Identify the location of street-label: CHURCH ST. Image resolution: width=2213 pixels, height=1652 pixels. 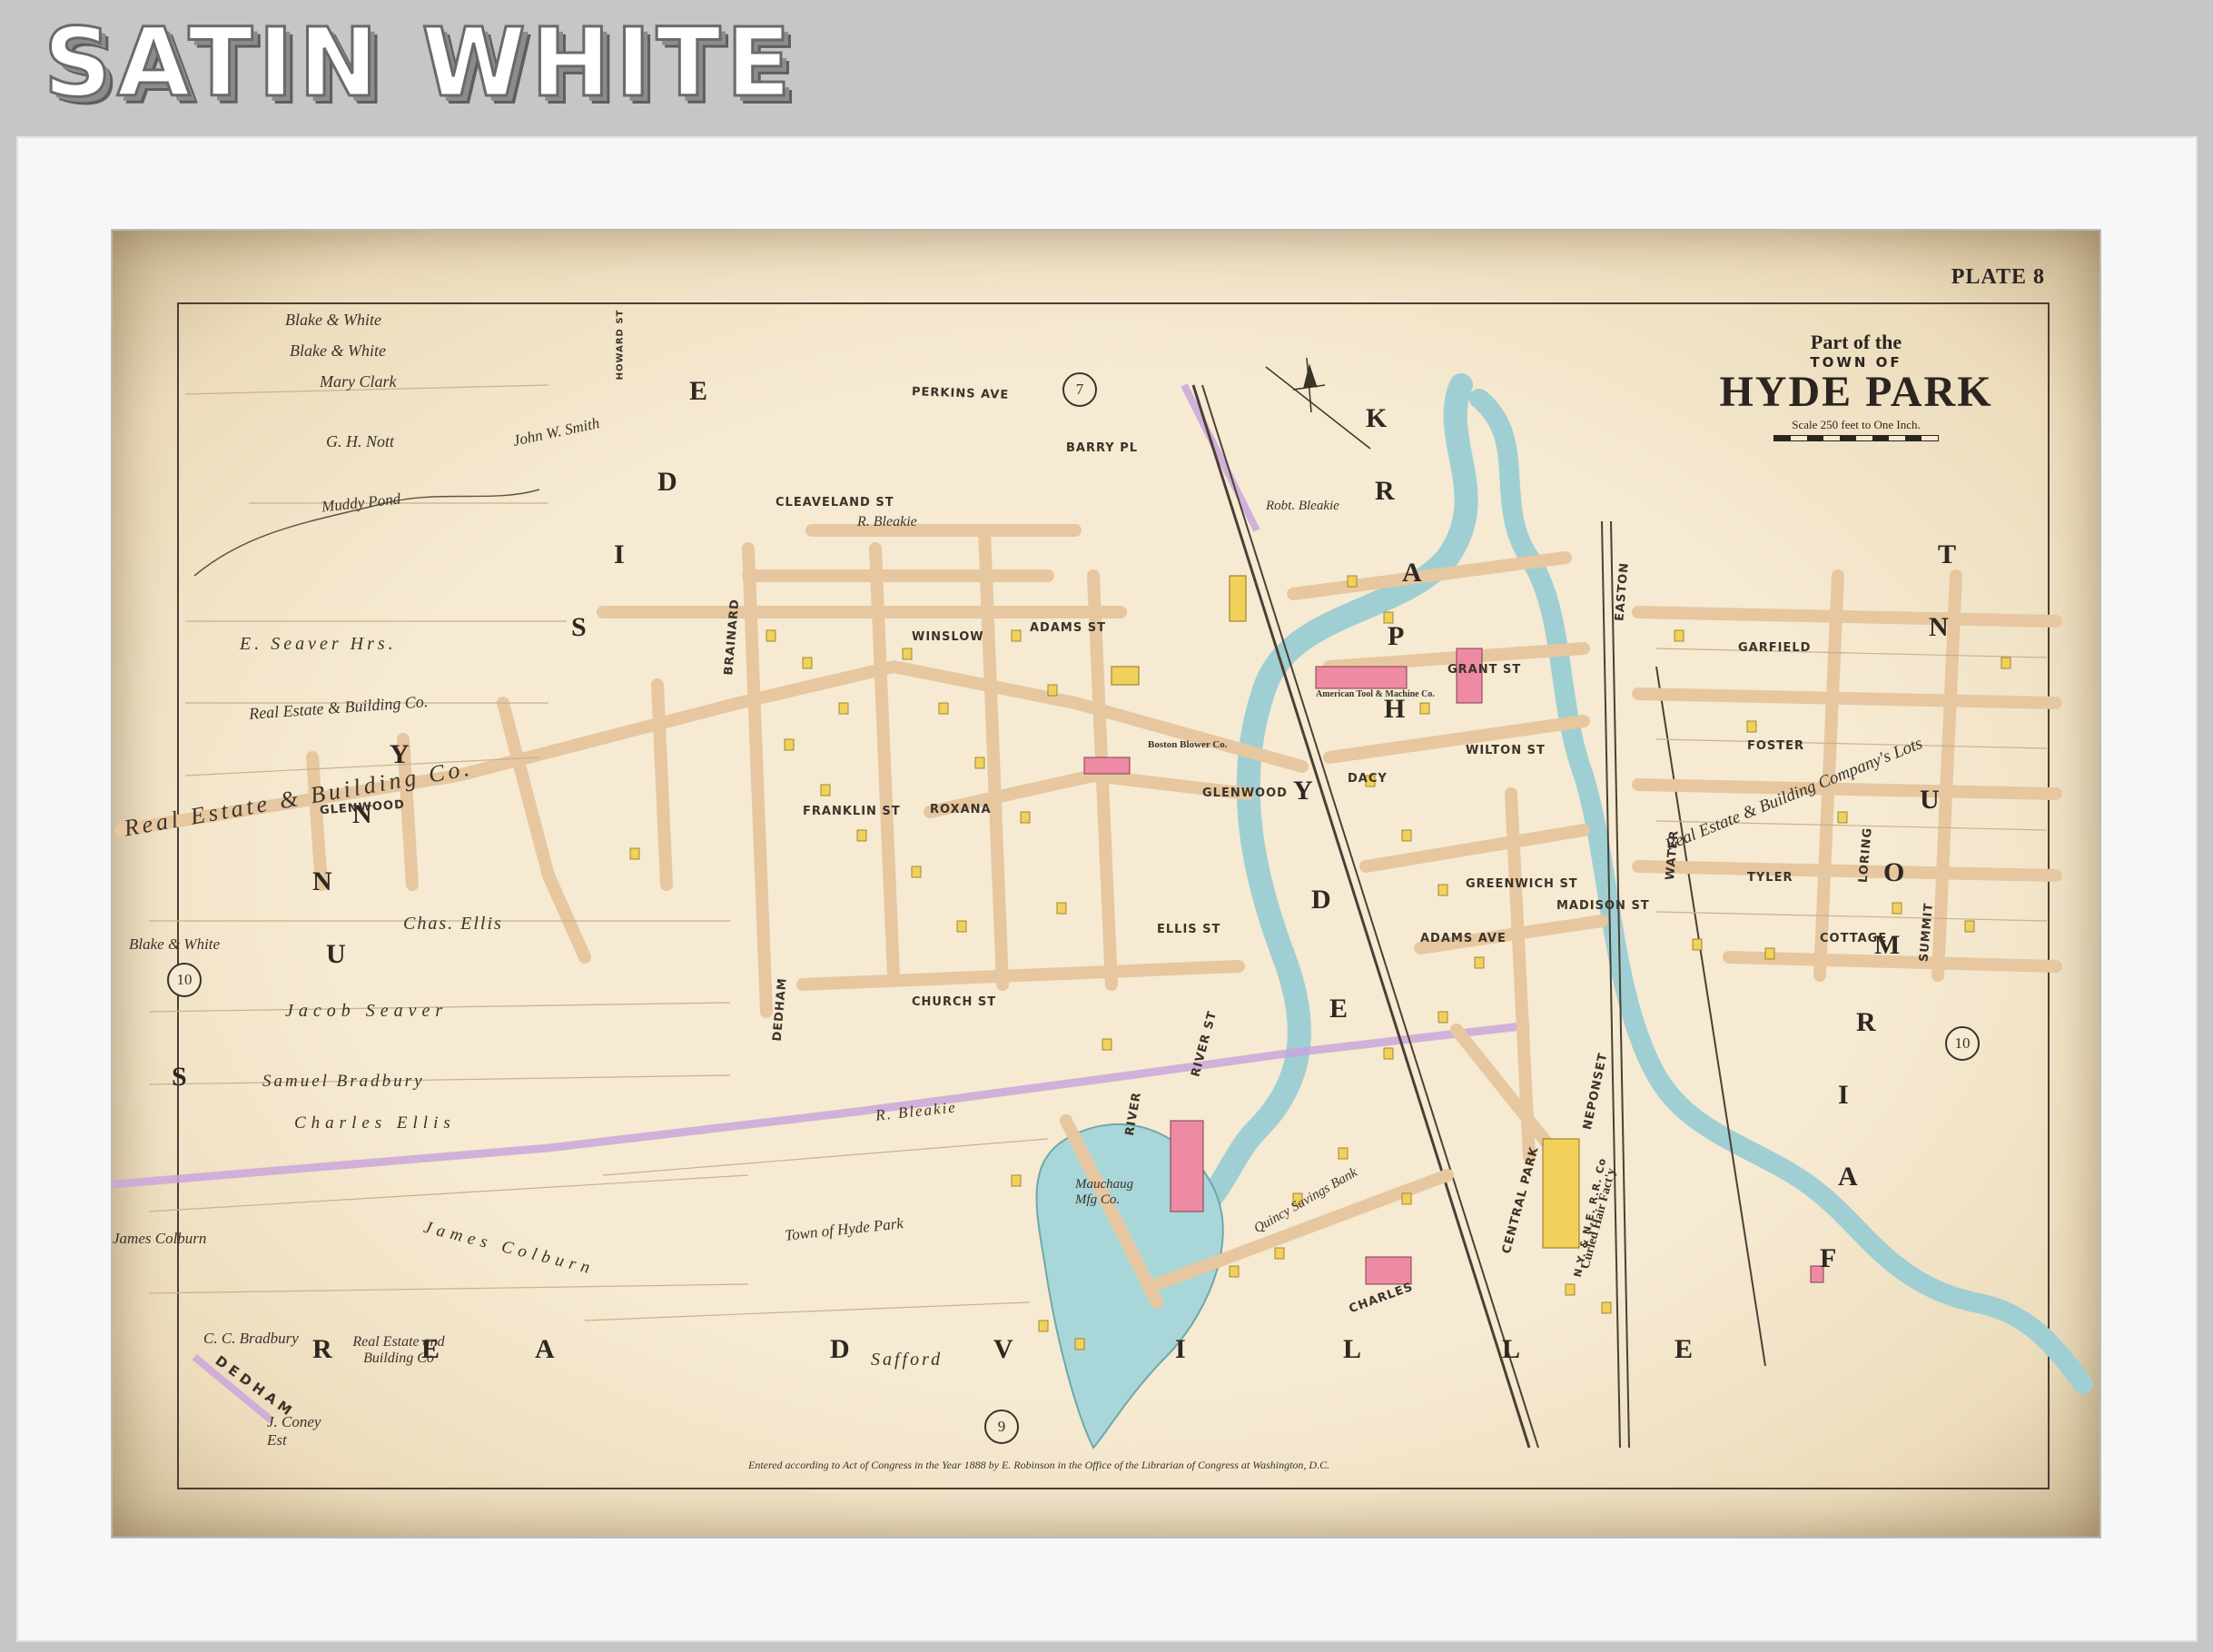
(954, 1002).